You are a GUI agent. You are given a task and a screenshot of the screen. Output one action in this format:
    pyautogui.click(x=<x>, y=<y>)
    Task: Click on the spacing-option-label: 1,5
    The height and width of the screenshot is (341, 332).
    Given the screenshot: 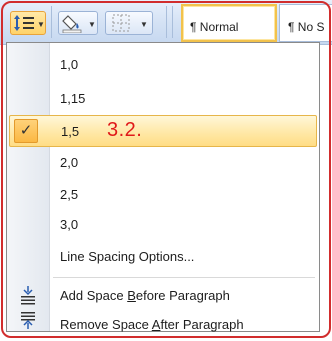 What is the action you would take?
    pyautogui.click(x=70, y=131)
    